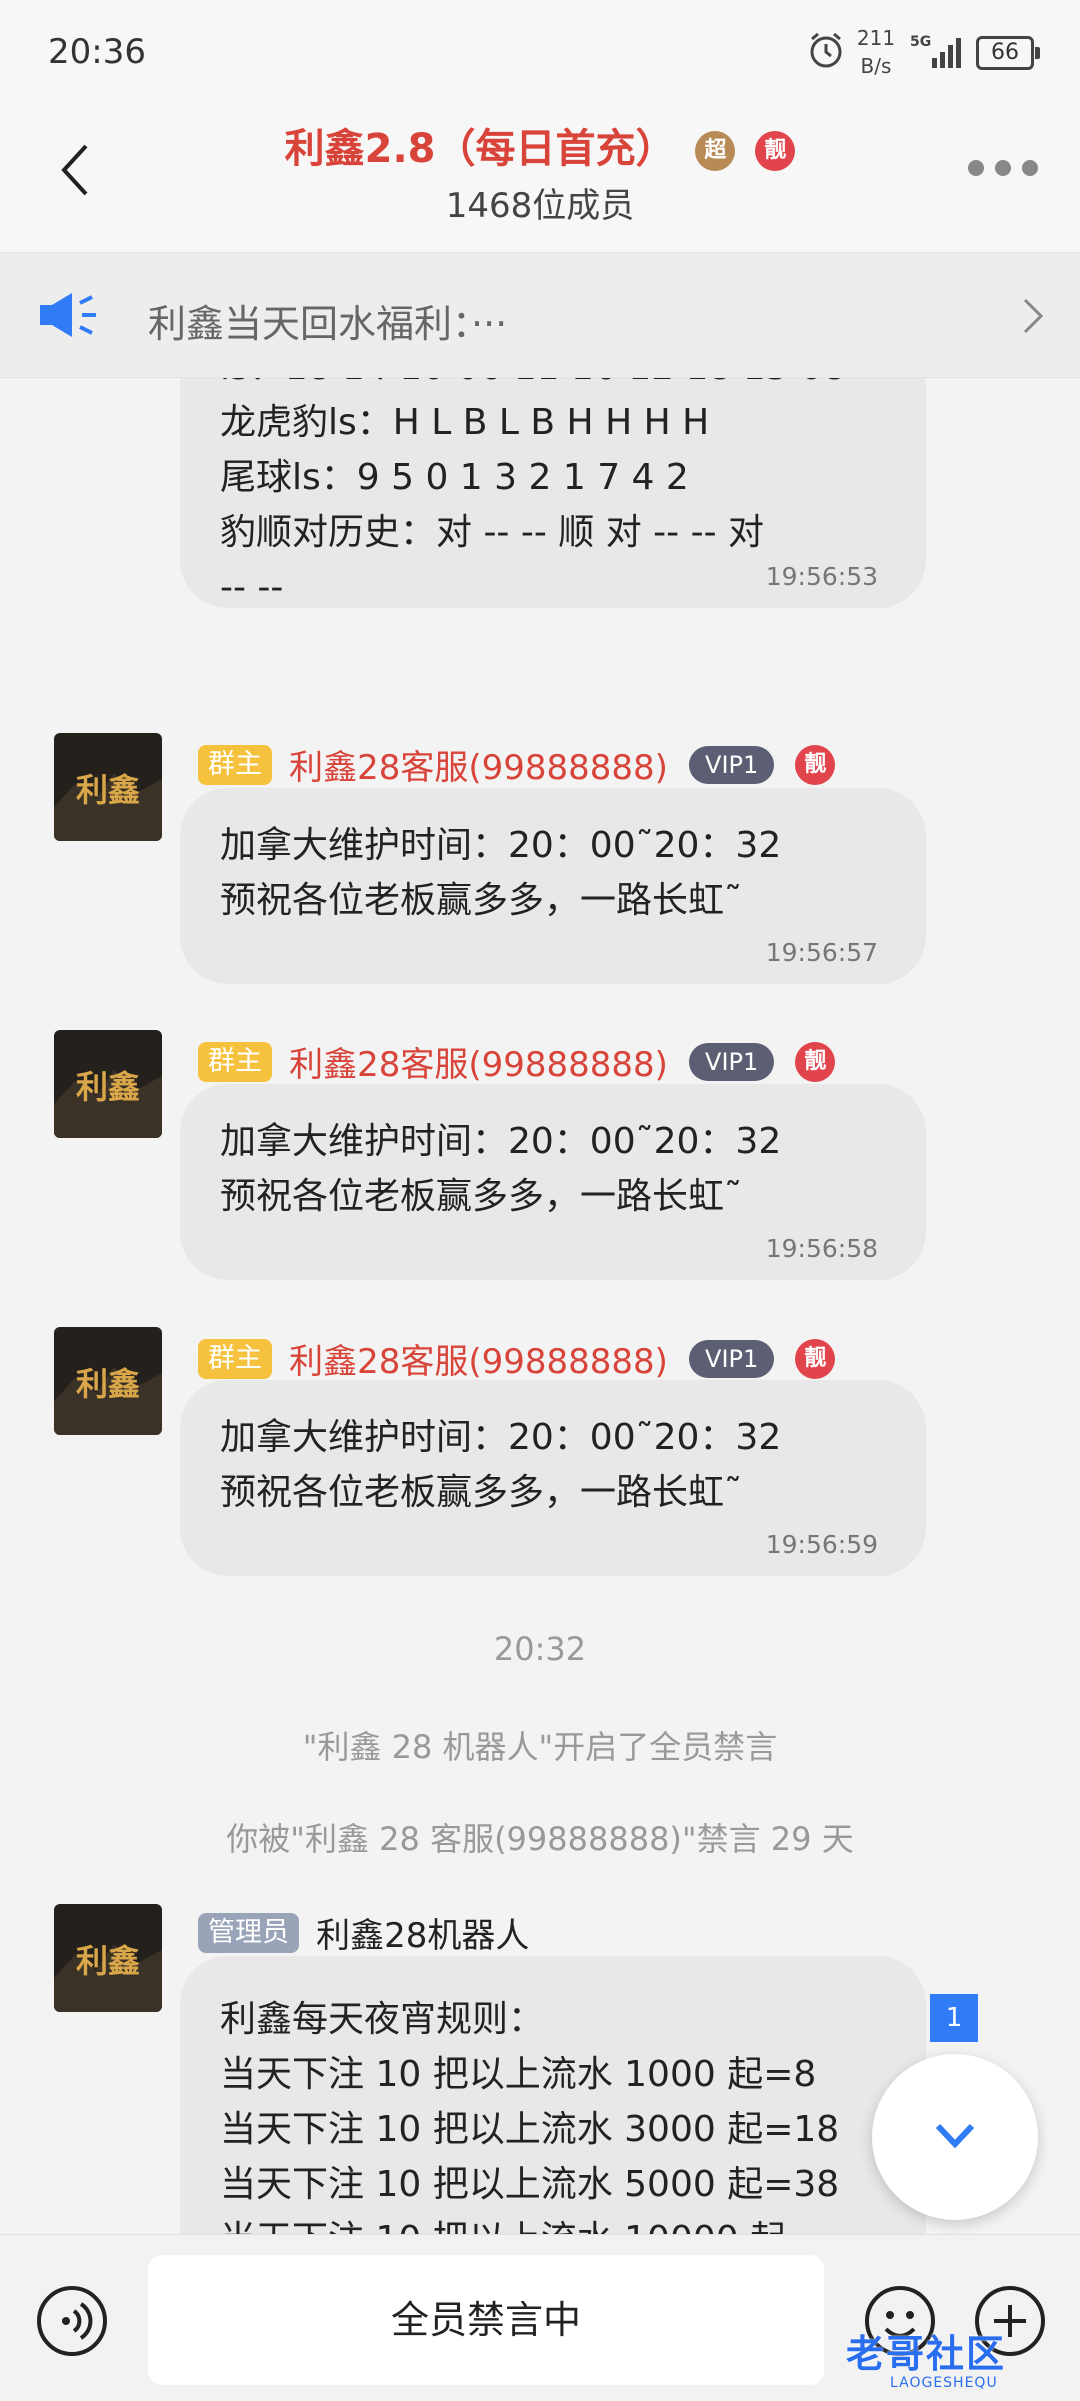  Describe the element at coordinates (97, 52) in the screenshot. I see `status-time: 20:36` at that location.